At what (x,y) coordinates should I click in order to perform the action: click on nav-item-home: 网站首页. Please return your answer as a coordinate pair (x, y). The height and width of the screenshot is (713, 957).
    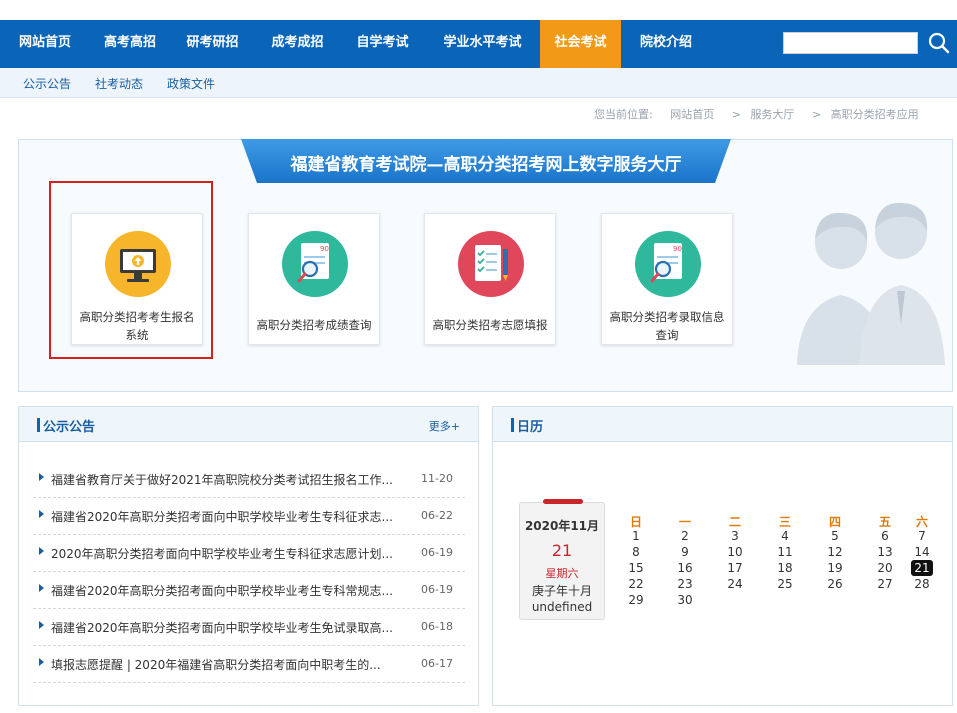
    Looking at the image, I should click on (45, 44).